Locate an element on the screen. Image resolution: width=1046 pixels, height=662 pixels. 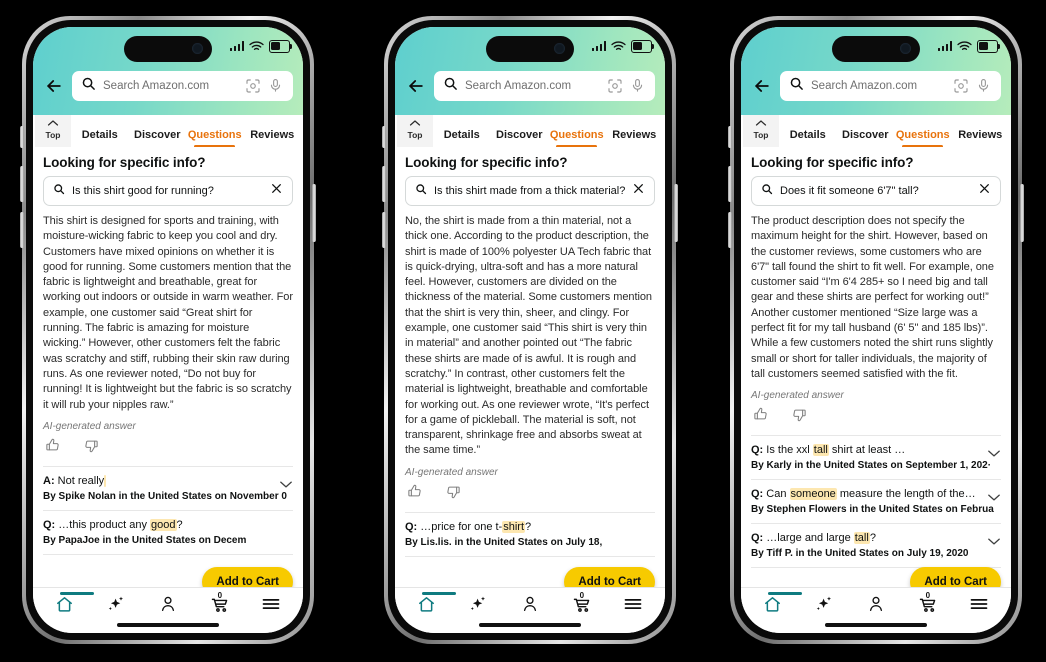
hamburger-menu-icon is located at coordinates (979, 606).